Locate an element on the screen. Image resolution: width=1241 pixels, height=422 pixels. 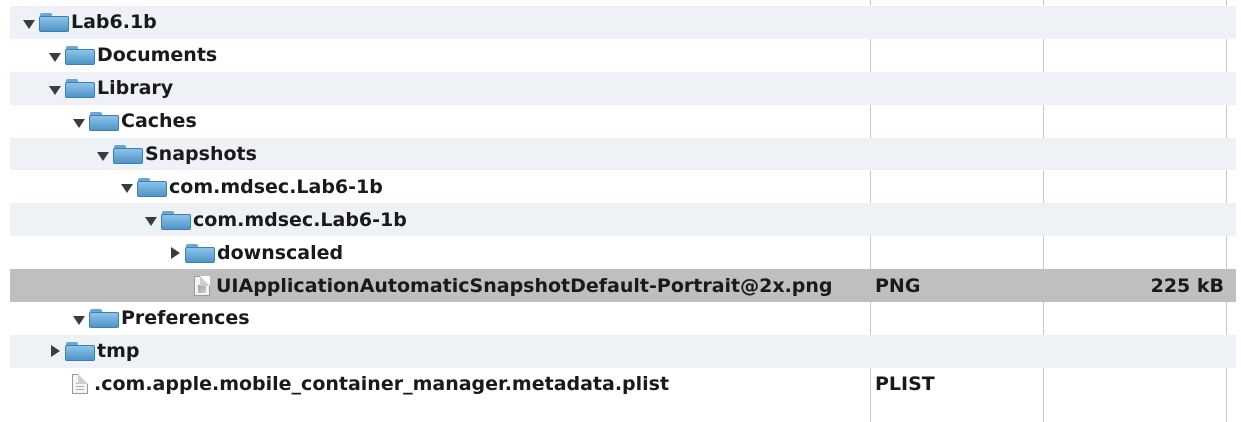
name-cell: Preferences is located at coordinates (130, 318).